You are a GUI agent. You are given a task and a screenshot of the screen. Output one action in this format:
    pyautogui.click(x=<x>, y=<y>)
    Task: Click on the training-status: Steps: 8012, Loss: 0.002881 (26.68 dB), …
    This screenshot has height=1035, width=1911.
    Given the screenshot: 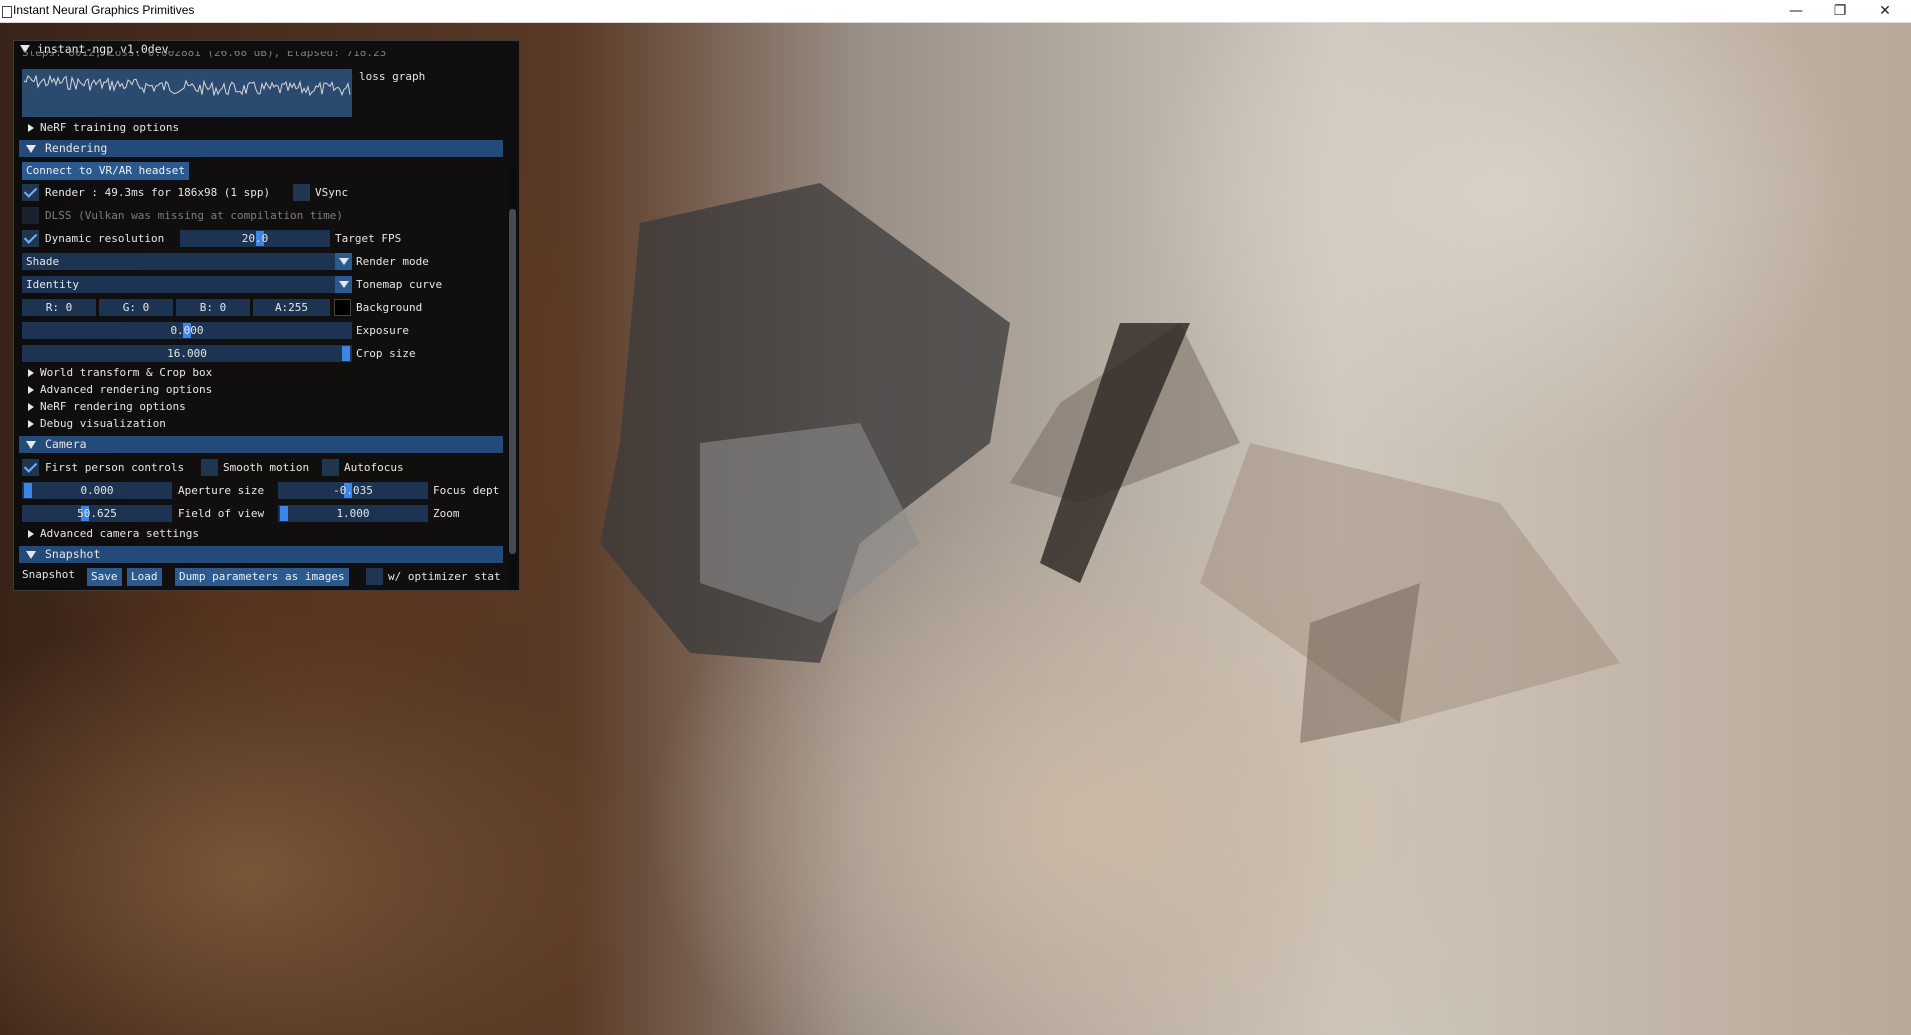 What is the action you would take?
    pyautogui.click(x=204, y=55)
    